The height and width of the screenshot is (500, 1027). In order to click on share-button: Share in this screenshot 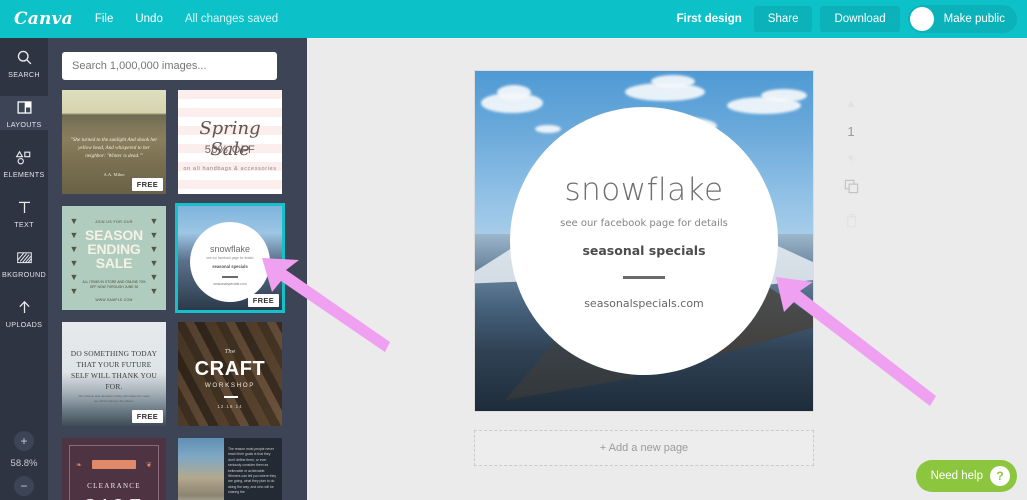, I will do `click(783, 19)`.